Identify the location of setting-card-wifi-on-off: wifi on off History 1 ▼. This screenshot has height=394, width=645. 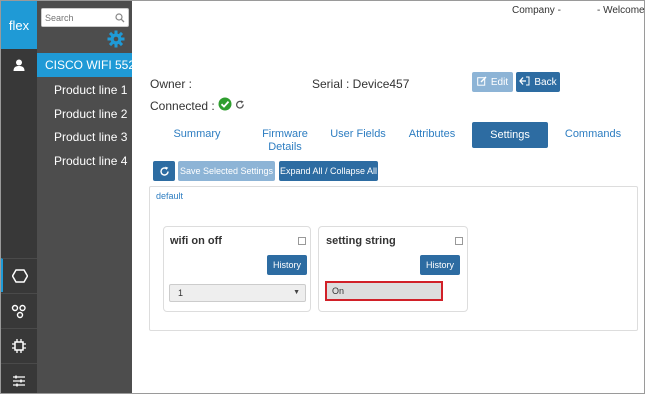
(237, 269).